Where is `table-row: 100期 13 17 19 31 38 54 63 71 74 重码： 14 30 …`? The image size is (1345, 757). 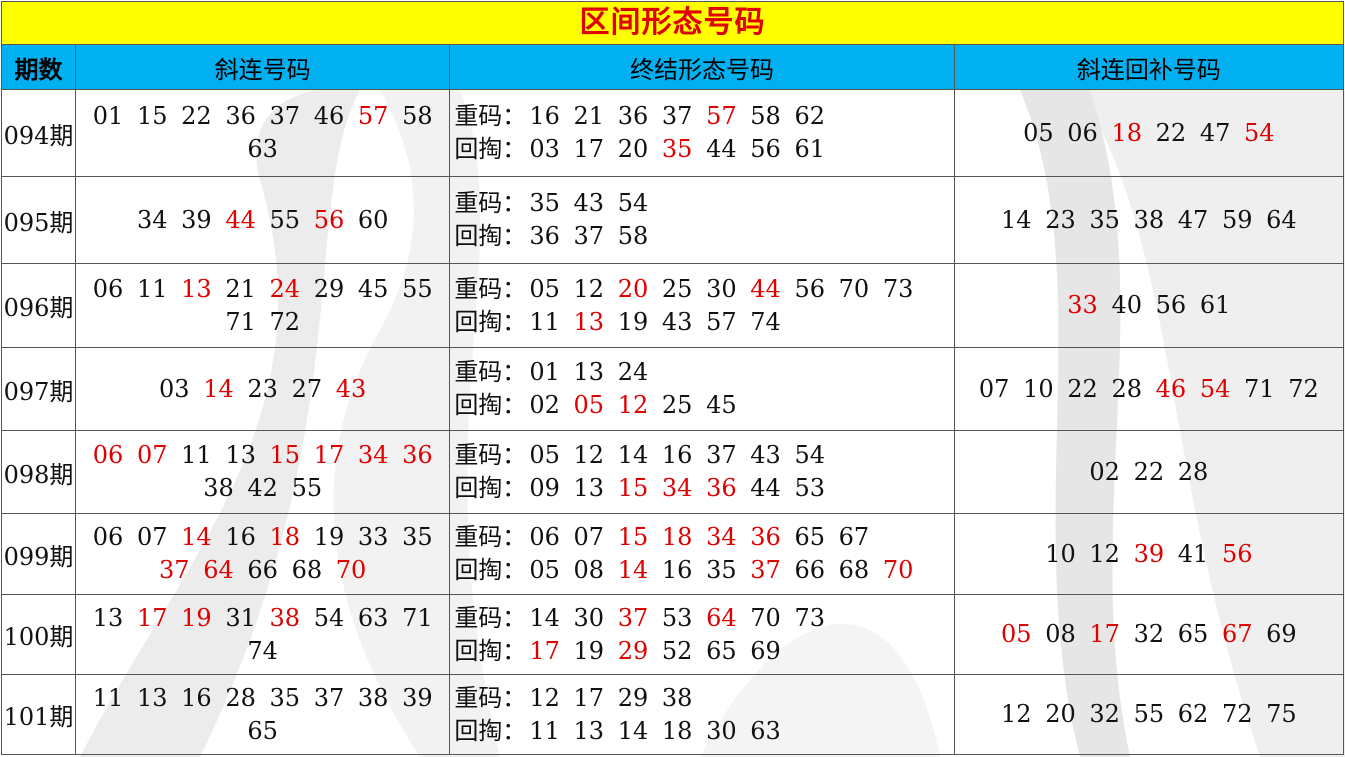 table-row: 100期 13 17 19 31 38 54 63 71 74 重码： 14 30 … is located at coordinates (672, 634).